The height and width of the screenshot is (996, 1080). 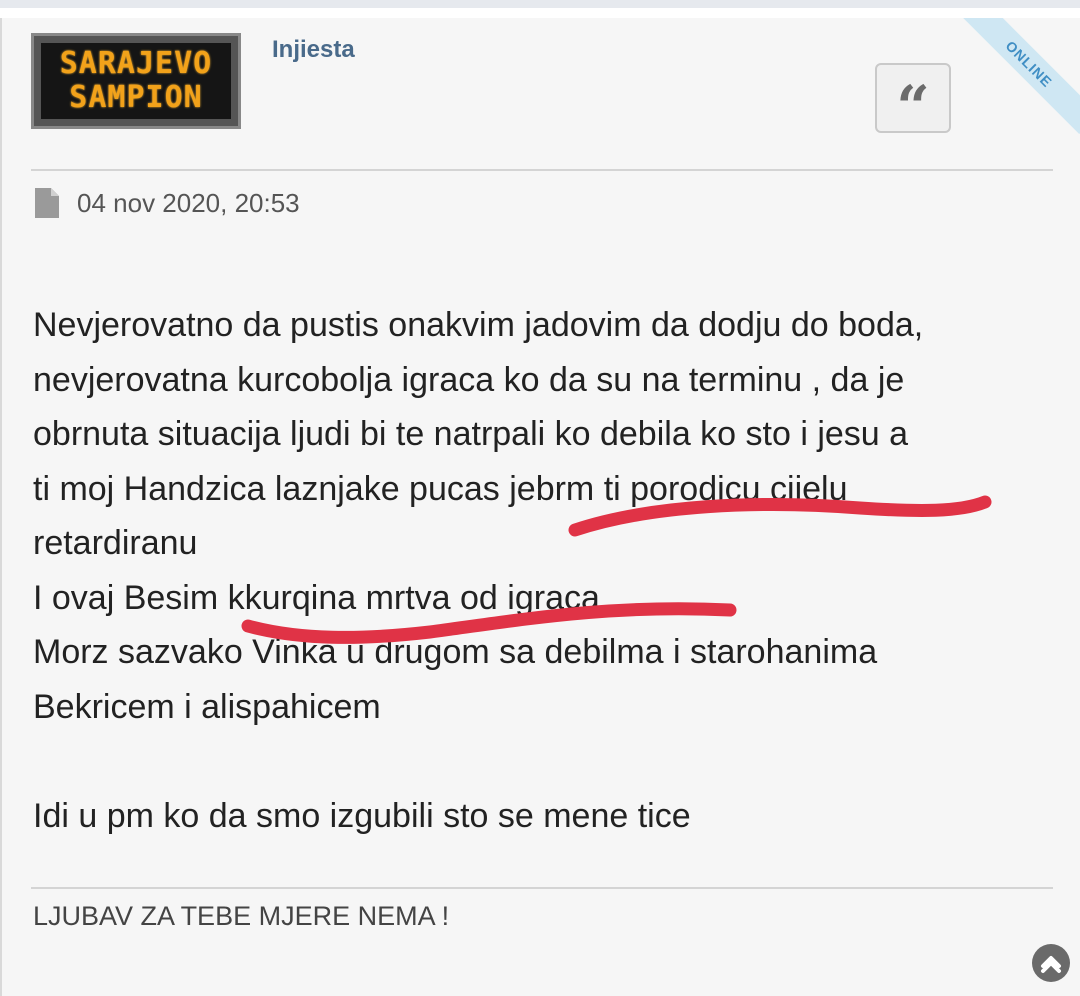 What do you see at coordinates (313, 50) in the screenshot?
I see `username-link: Injiesta` at bounding box center [313, 50].